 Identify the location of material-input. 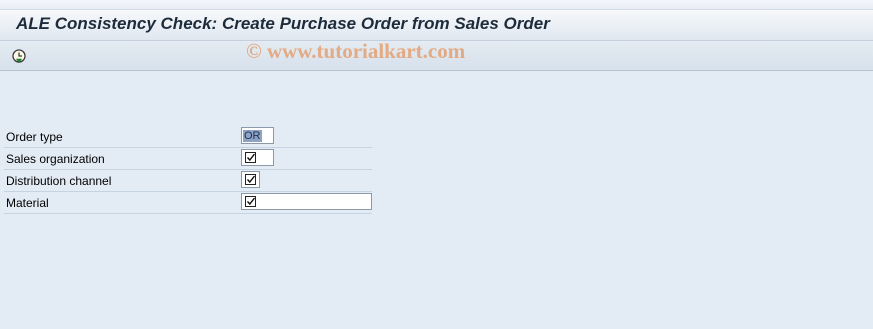
(306, 201).